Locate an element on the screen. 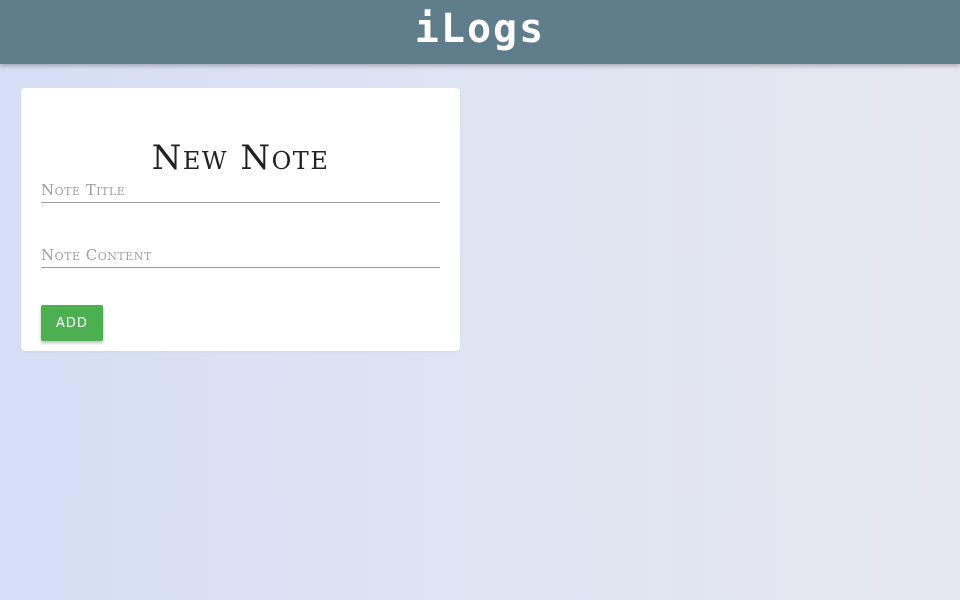 Image resolution: width=960 pixels, height=600 pixels. app-header: iLogs is located at coordinates (480, 32).